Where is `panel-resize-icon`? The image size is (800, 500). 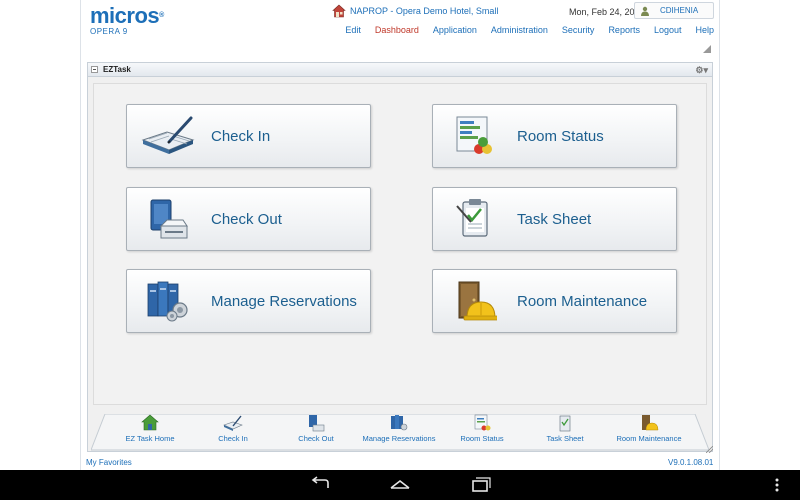
panel-resize-icon is located at coordinates (709, 449).